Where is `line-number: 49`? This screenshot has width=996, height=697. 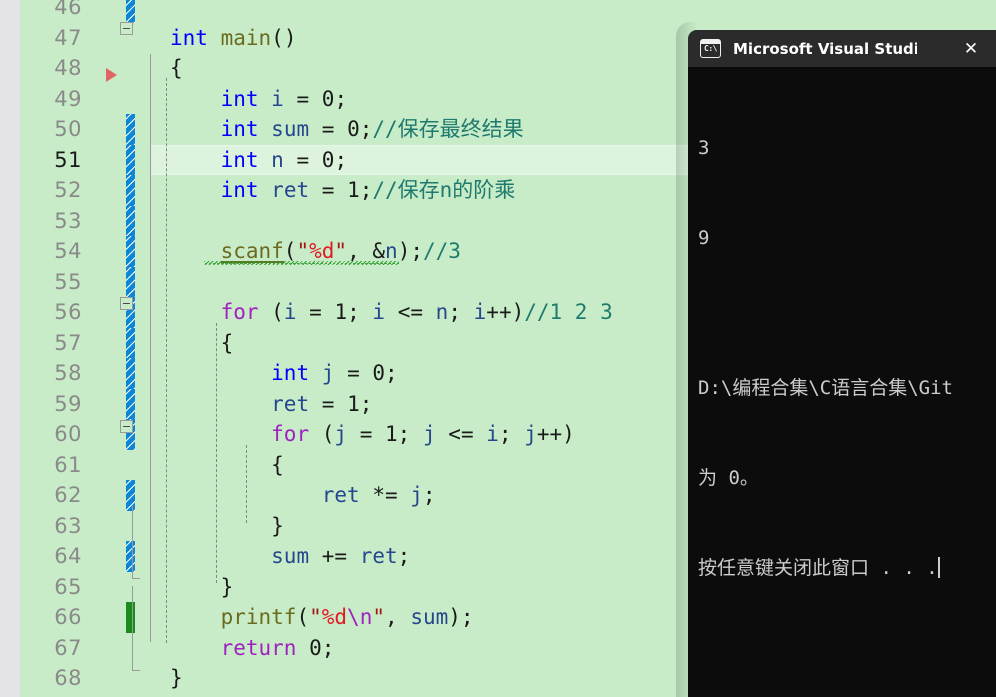
line-number: 49 is located at coordinates (68, 98).